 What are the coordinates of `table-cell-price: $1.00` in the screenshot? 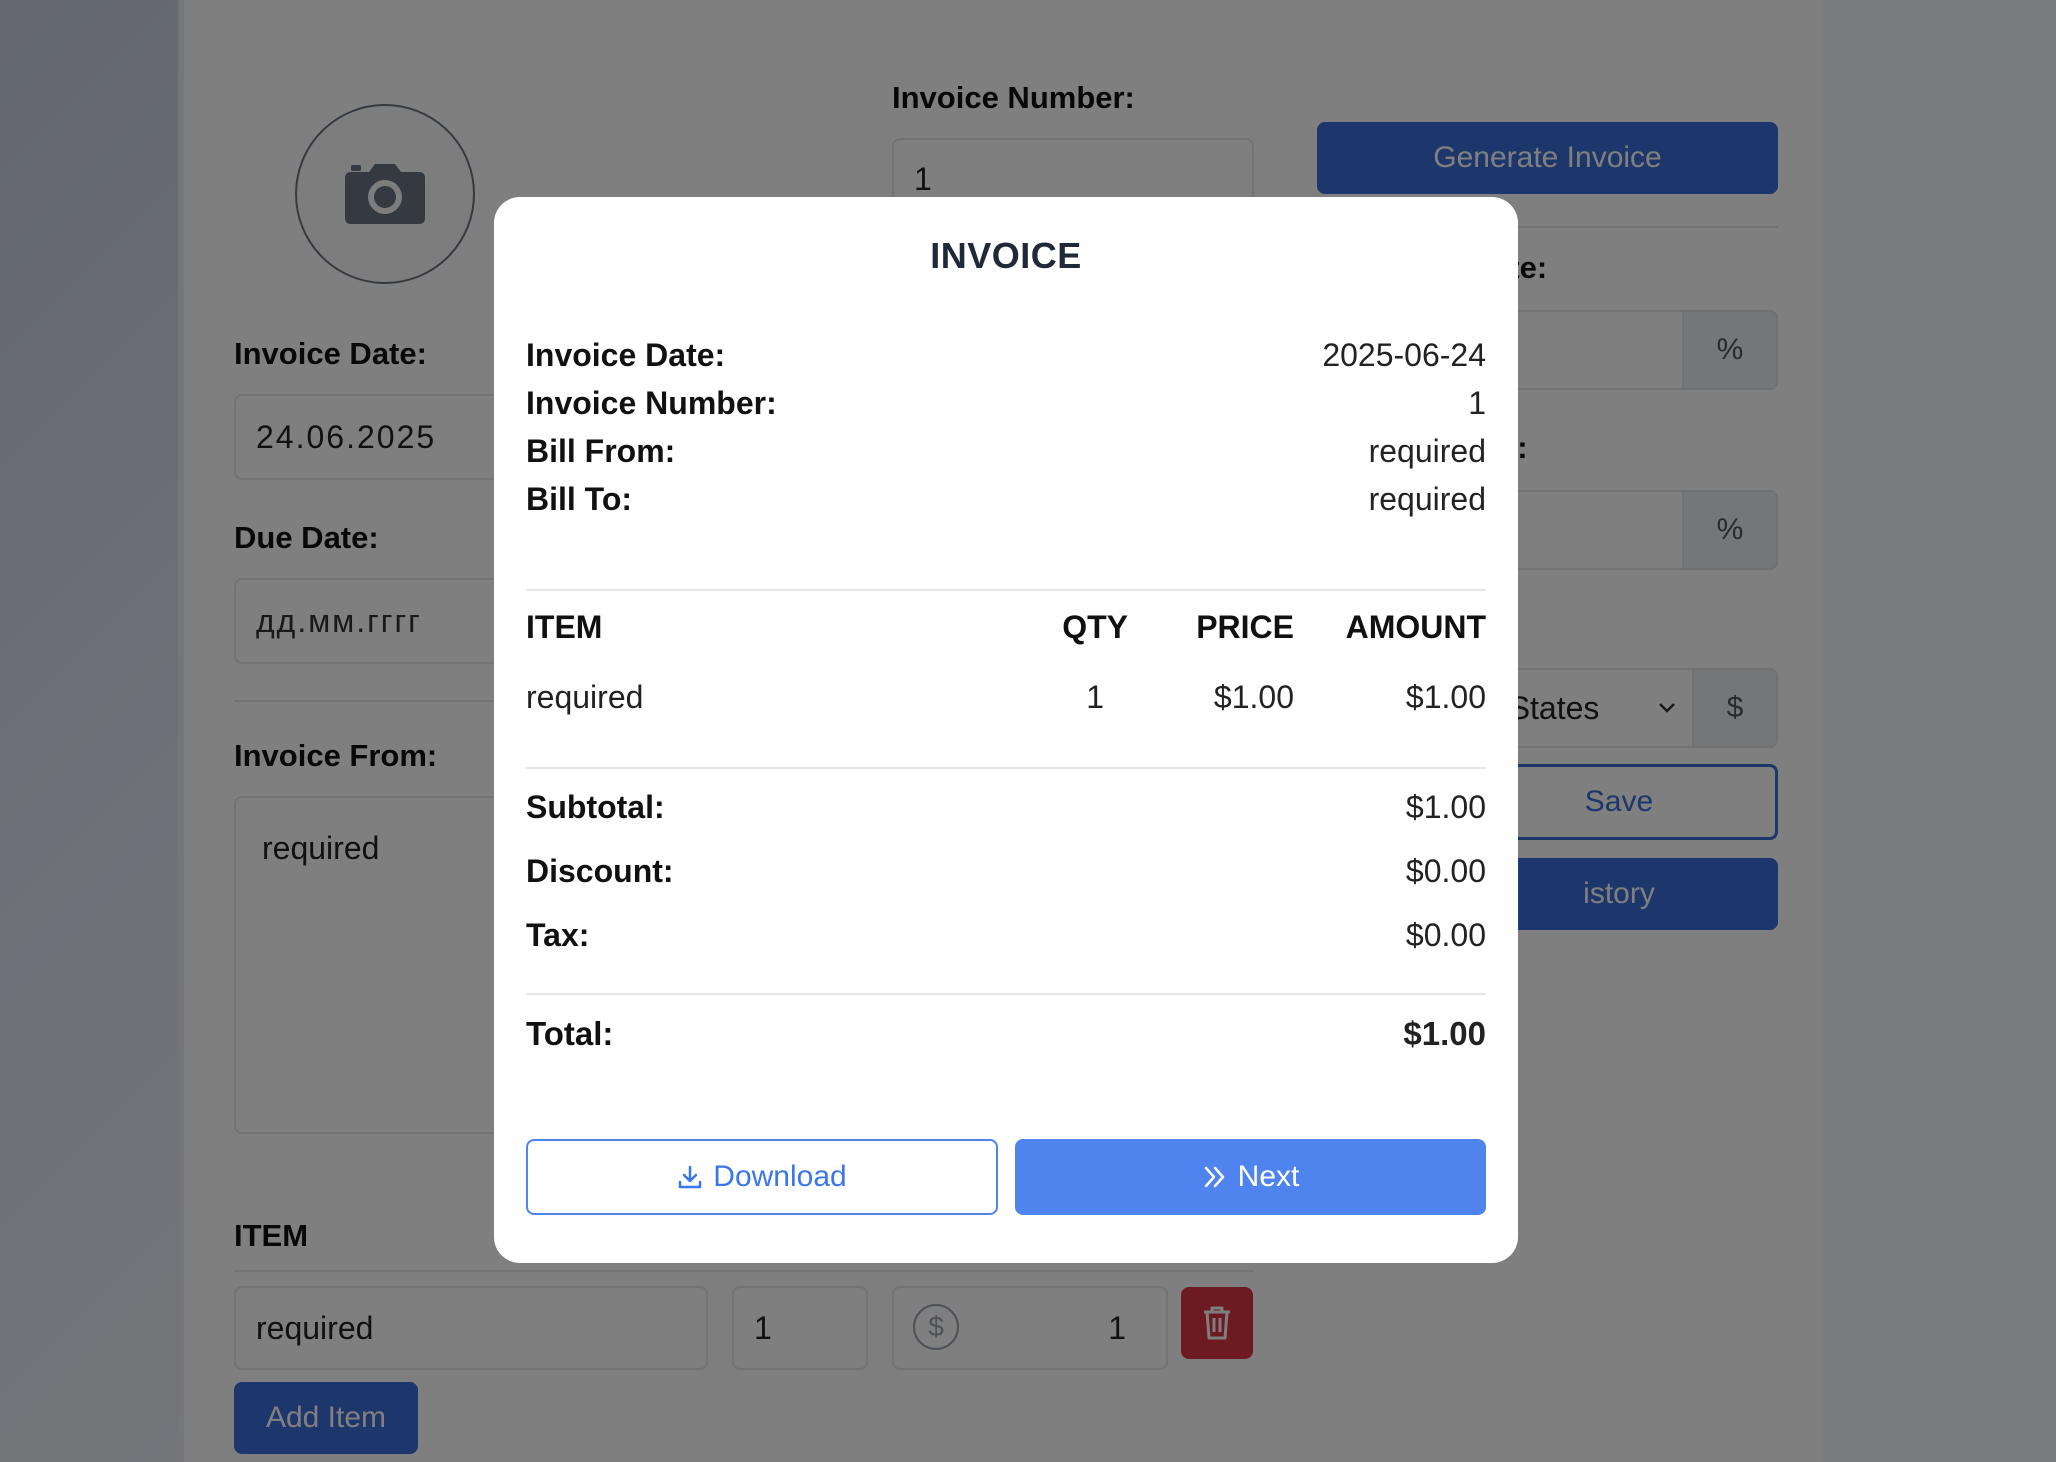 It's located at (1253, 697).